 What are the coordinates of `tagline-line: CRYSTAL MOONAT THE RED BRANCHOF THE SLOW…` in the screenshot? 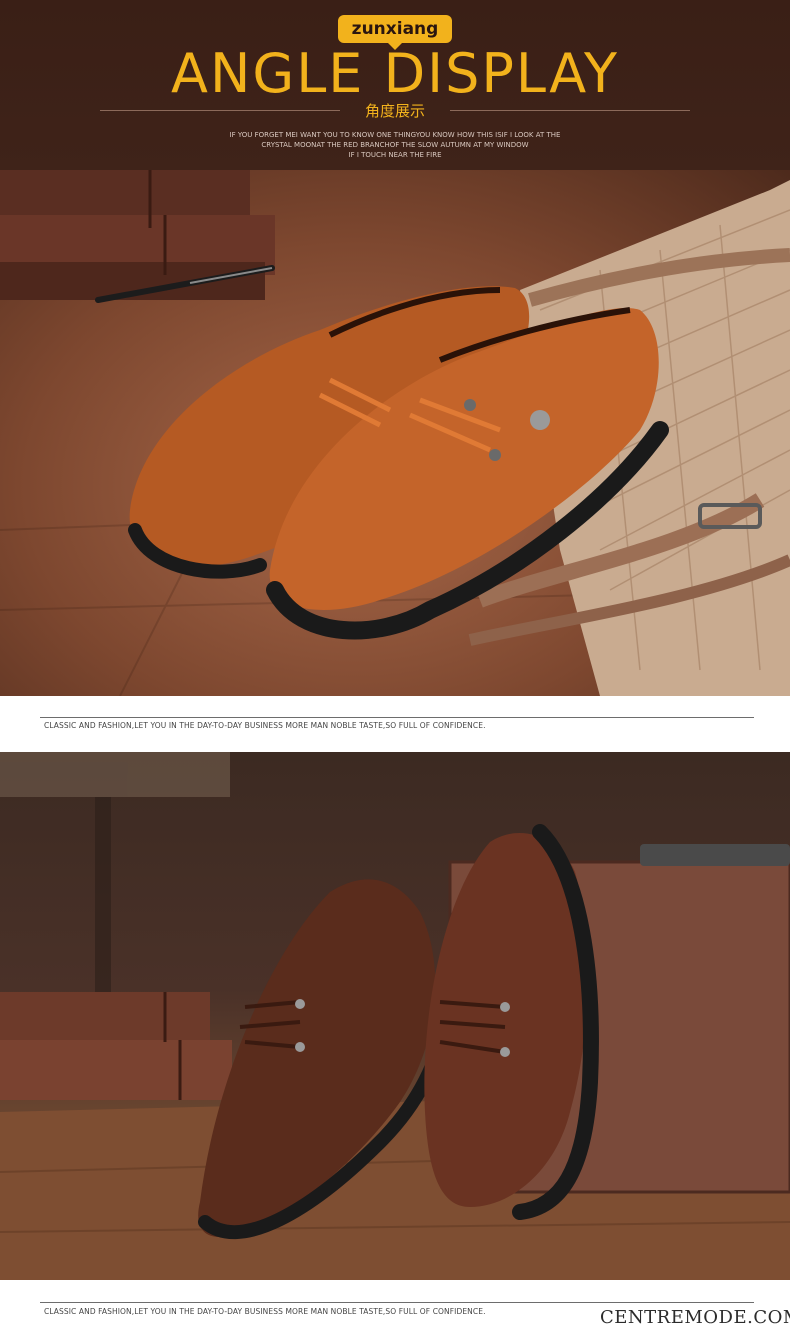 It's located at (395, 145).